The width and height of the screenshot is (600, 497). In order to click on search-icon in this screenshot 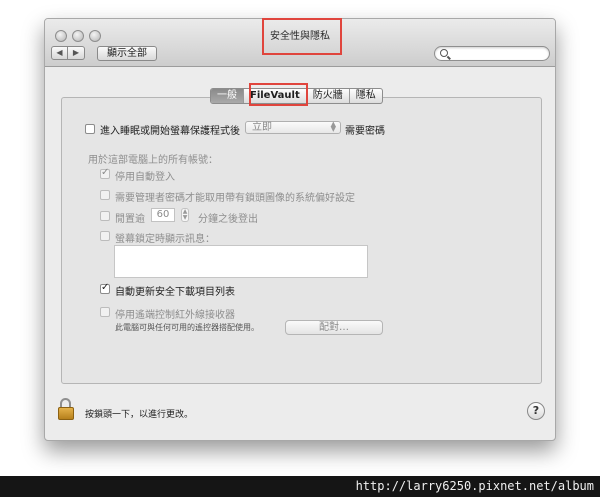, I will do `click(444, 53)`.